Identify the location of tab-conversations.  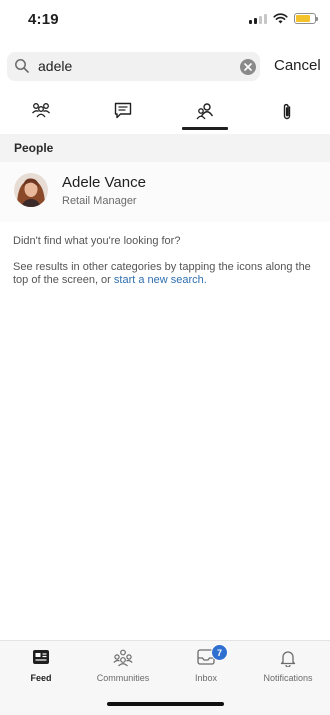
(123, 113).